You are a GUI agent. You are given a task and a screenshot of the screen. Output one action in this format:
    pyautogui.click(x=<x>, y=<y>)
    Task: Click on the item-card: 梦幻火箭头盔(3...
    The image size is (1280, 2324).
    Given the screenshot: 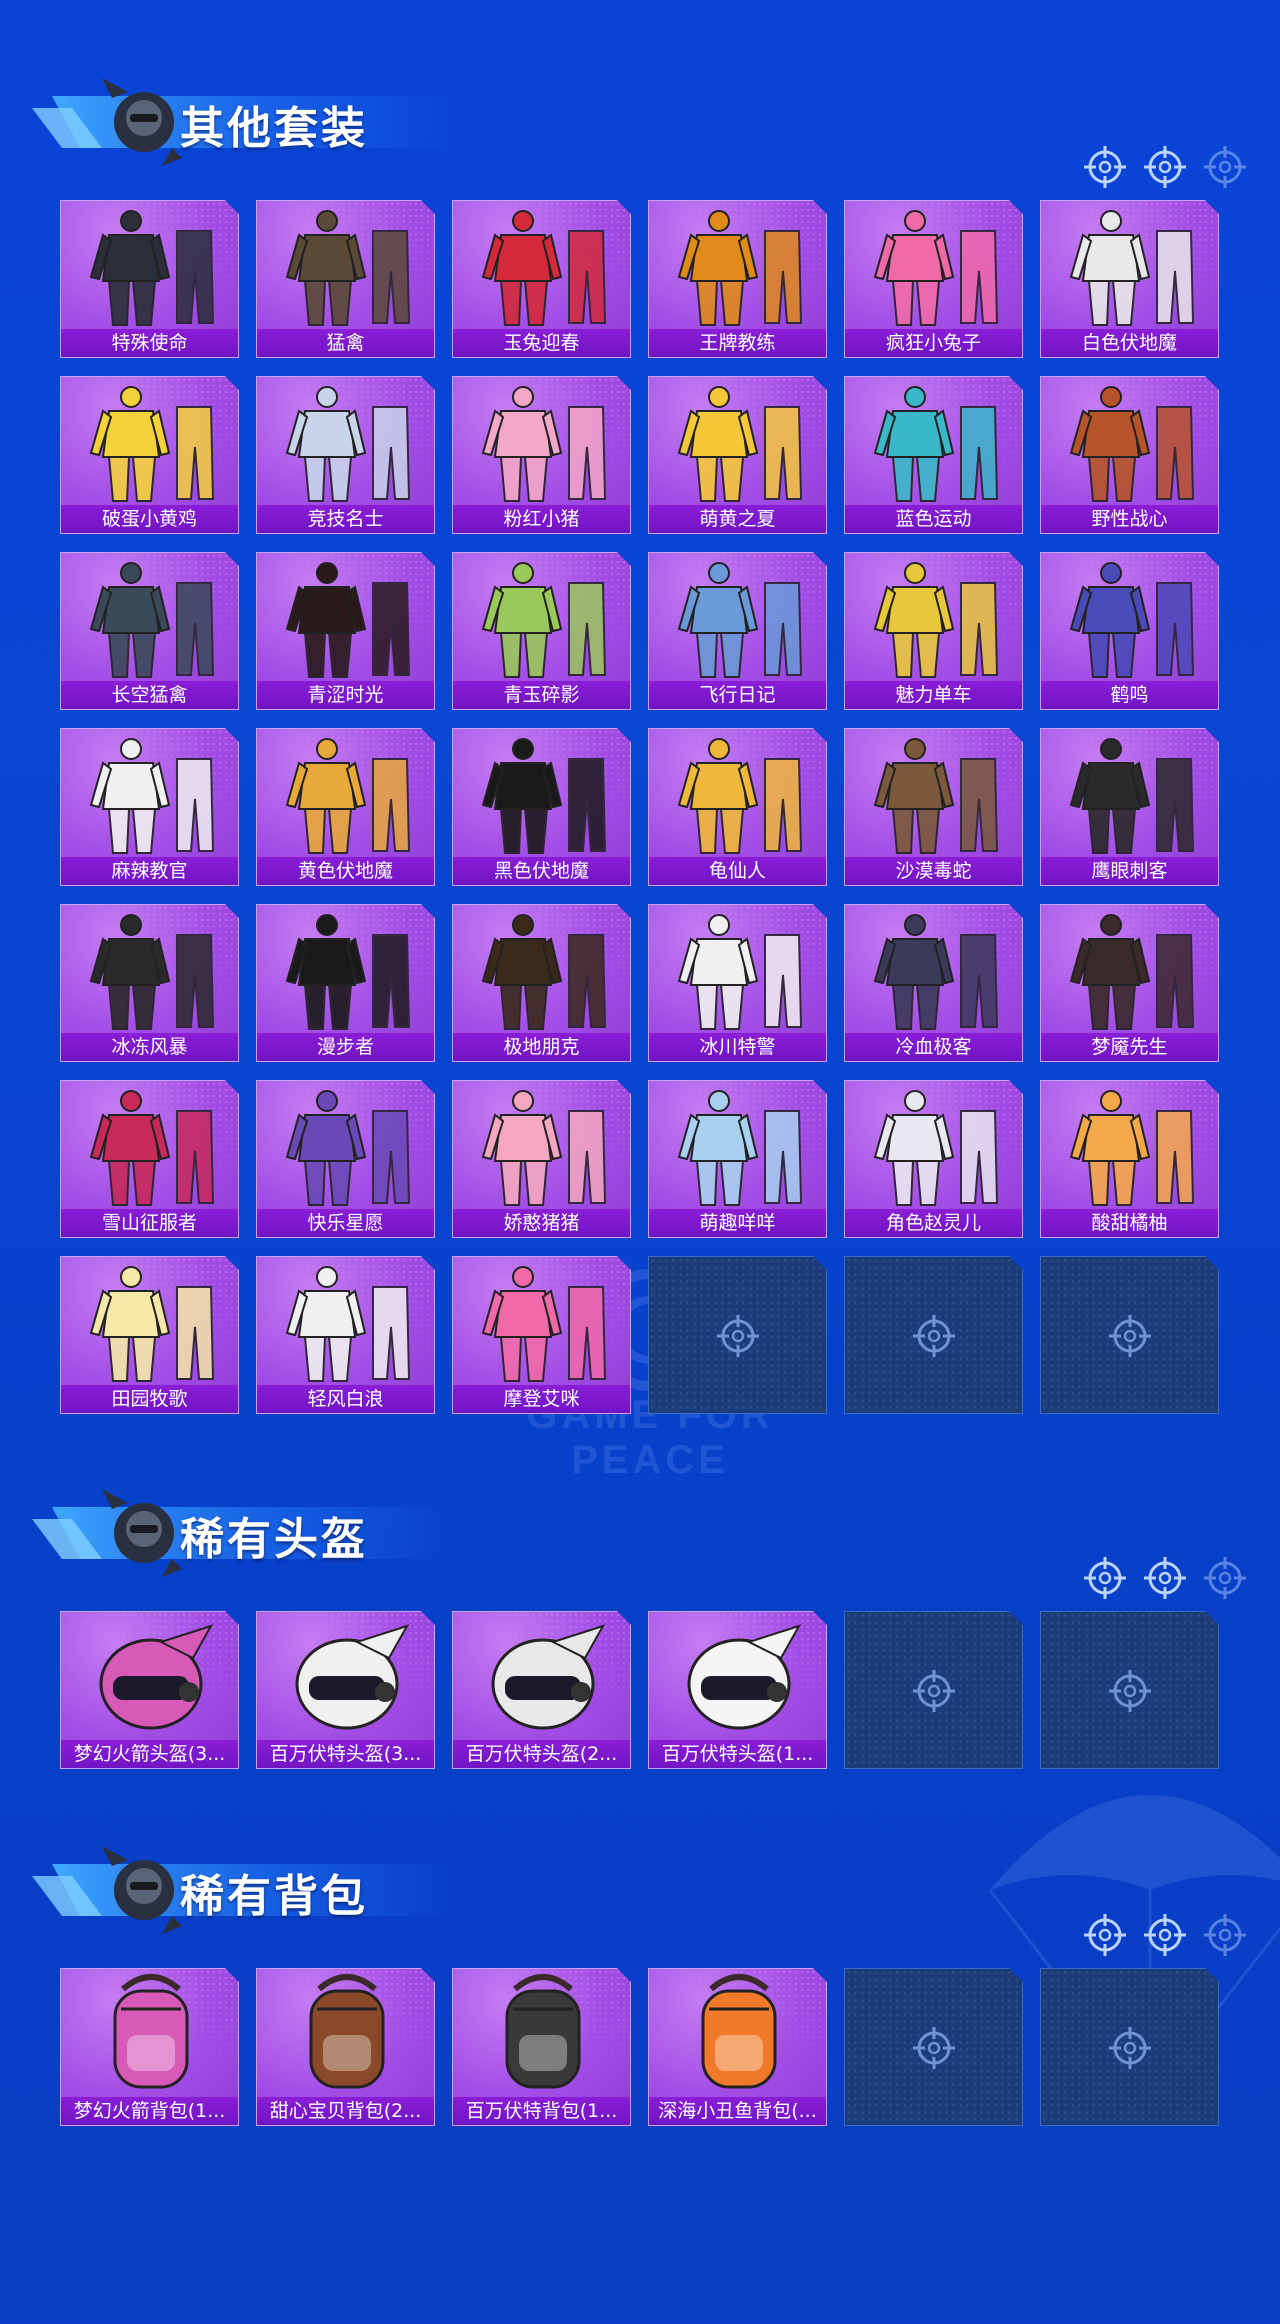 What is the action you would take?
    pyautogui.click(x=149, y=1690)
    